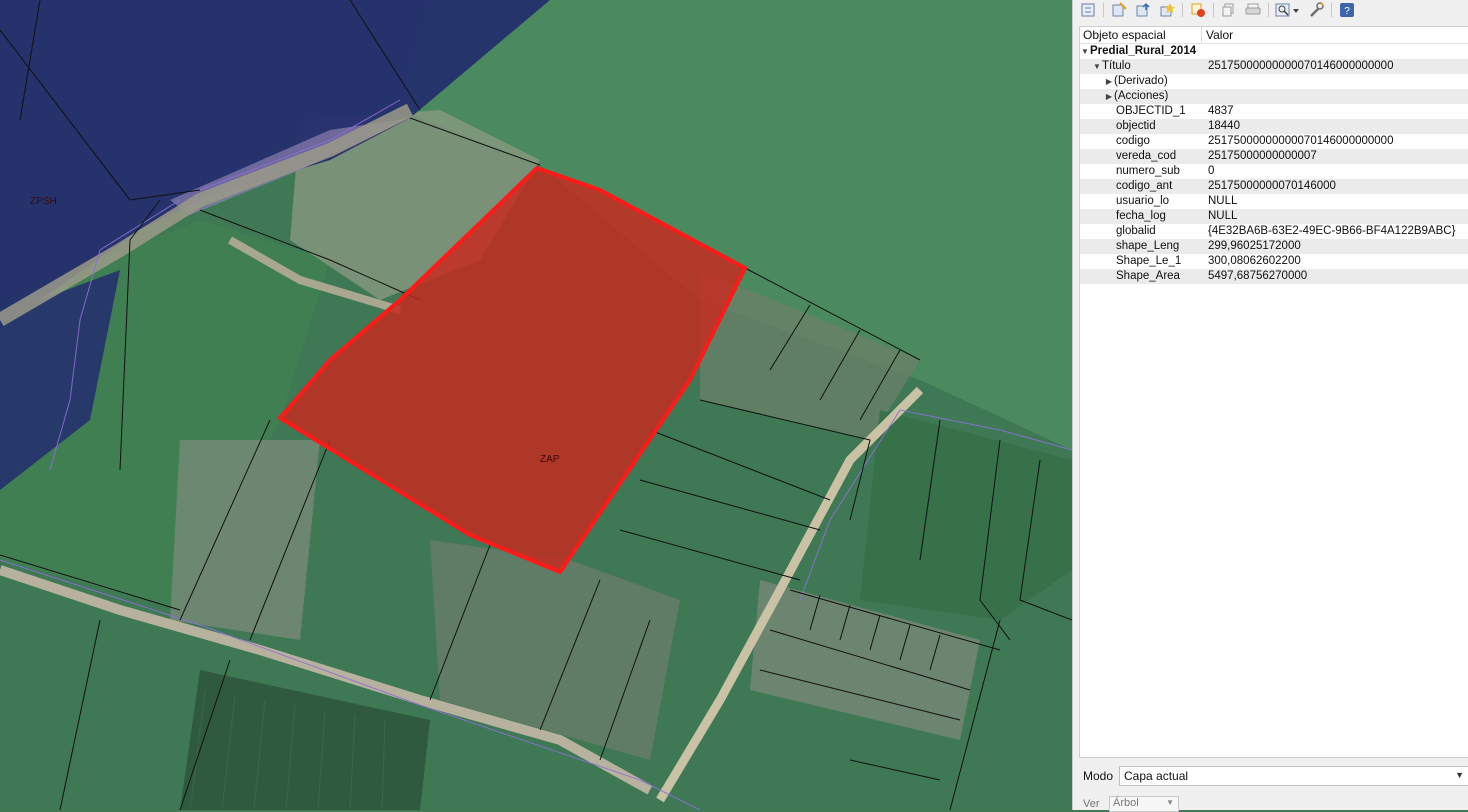 This screenshot has height=812, width=1468. What do you see at coordinates (1262, 156) in the screenshot?
I see `attribute-value: 25175000000000007` at bounding box center [1262, 156].